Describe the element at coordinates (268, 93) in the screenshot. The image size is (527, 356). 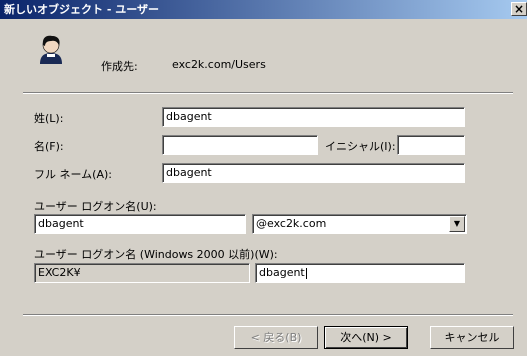
I see `separator` at that location.